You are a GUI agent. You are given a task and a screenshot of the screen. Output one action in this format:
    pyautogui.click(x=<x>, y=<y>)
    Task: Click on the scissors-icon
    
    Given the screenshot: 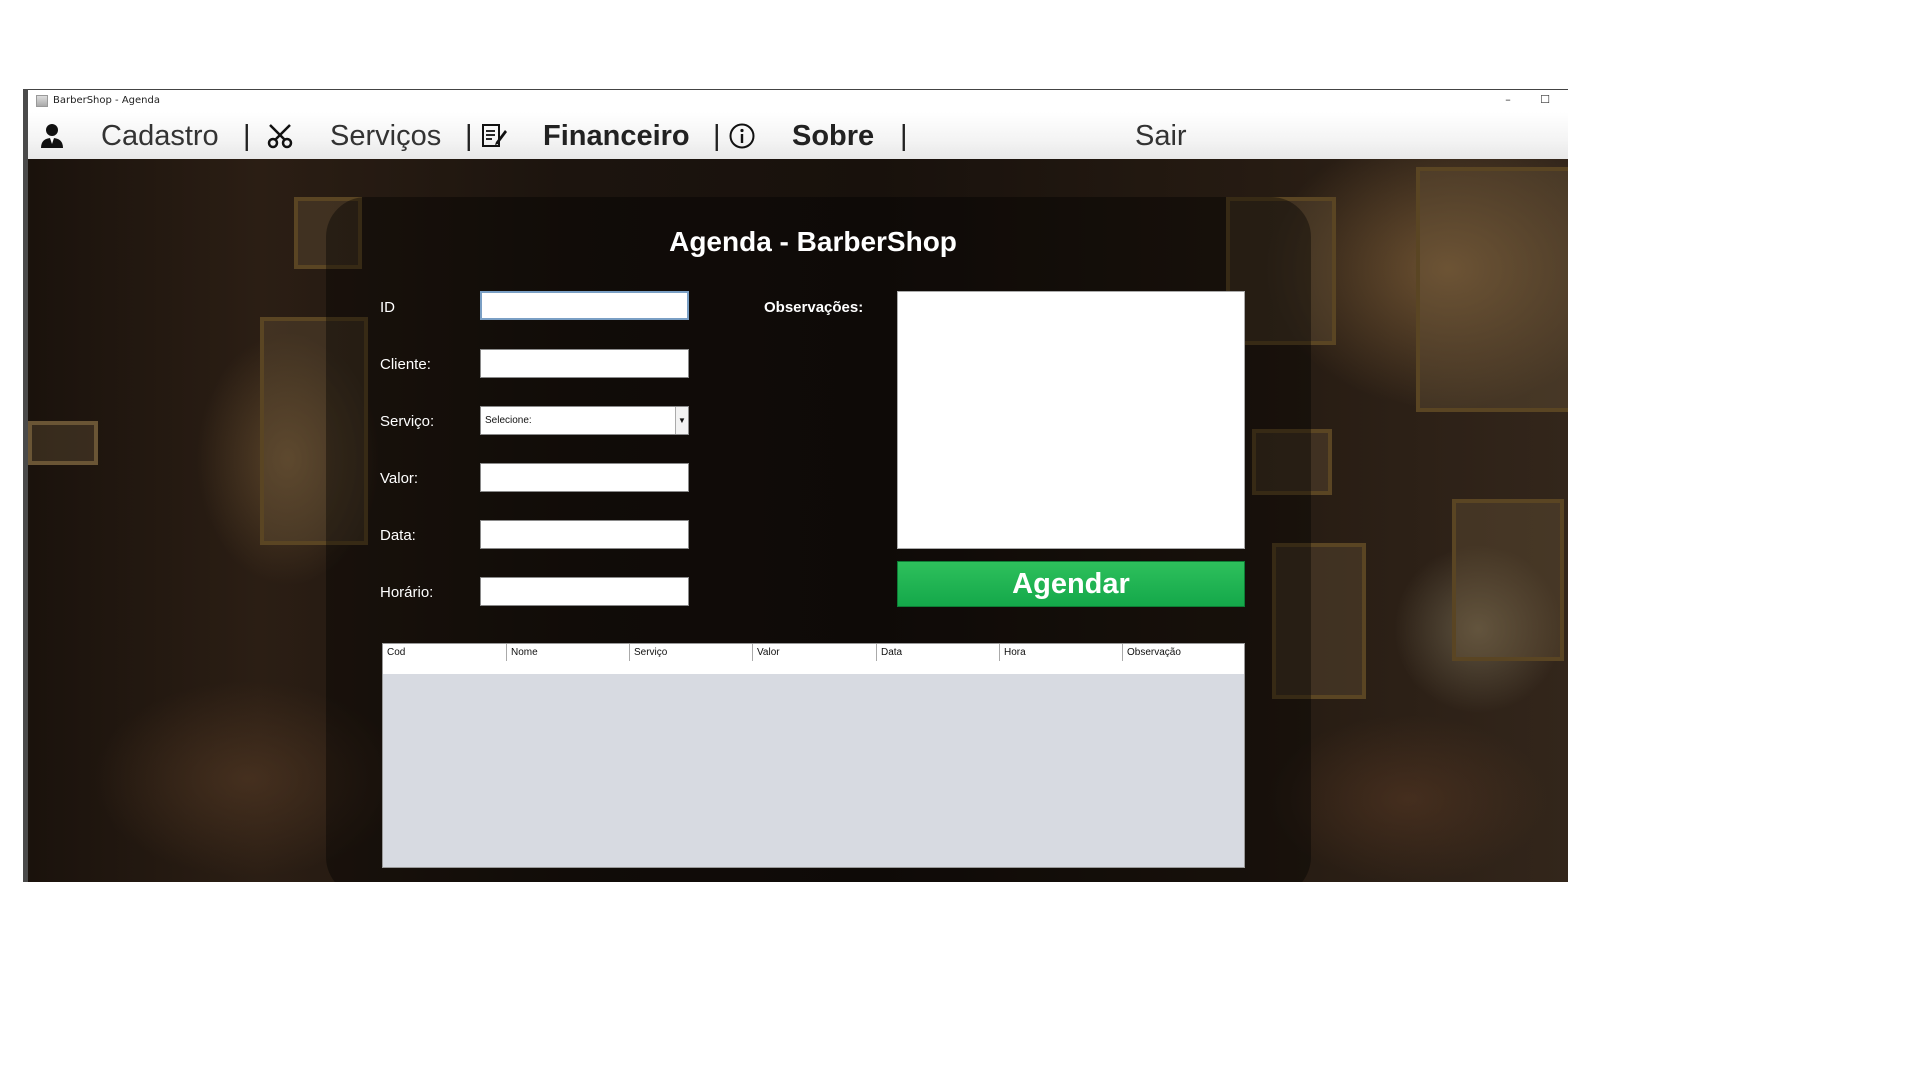 What is the action you would take?
    pyautogui.click(x=280, y=136)
    